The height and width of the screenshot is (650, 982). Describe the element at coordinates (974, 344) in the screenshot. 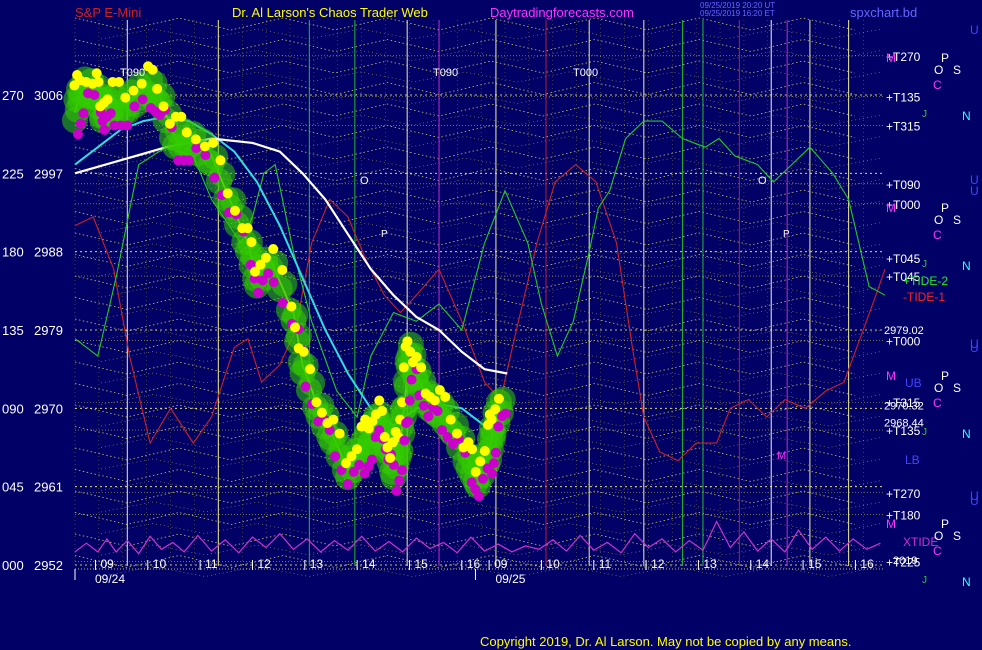

I see `side-symbol: U` at that location.